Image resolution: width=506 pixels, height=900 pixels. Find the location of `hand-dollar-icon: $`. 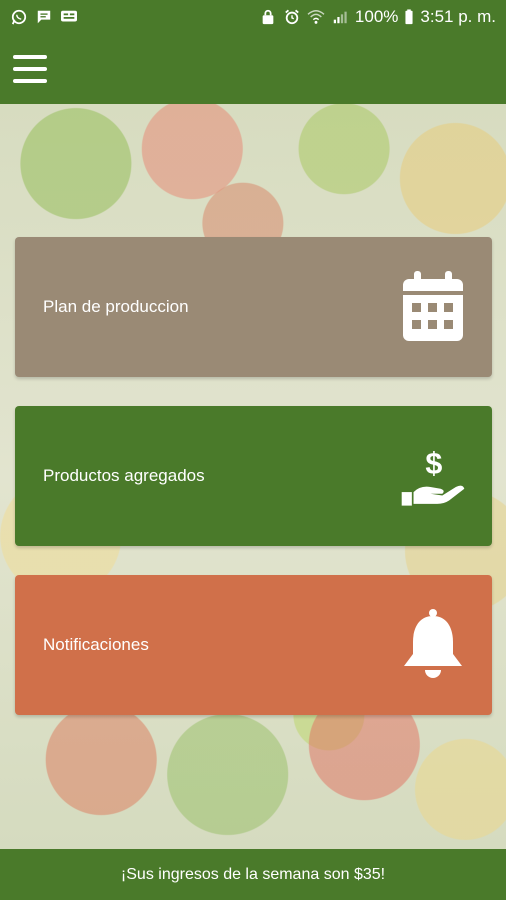

hand-dollar-icon: $ is located at coordinates (433, 476).